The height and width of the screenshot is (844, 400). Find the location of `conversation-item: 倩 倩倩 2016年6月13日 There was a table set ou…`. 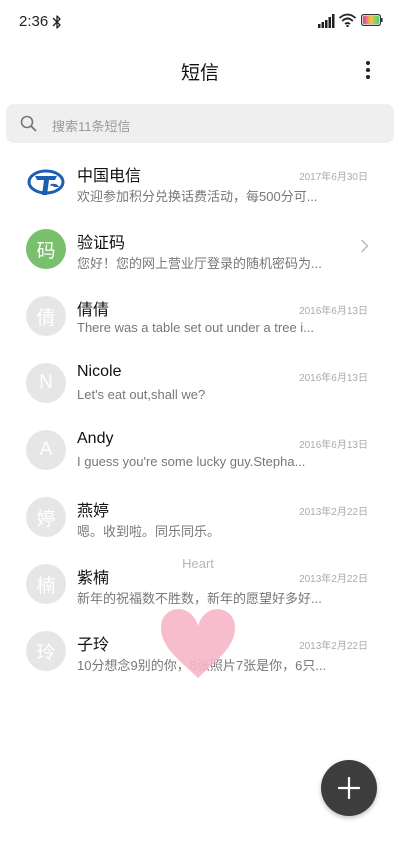

conversation-item: 倩 倩倩 2016年6月13日 There was a table set ou… is located at coordinates (200, 313).